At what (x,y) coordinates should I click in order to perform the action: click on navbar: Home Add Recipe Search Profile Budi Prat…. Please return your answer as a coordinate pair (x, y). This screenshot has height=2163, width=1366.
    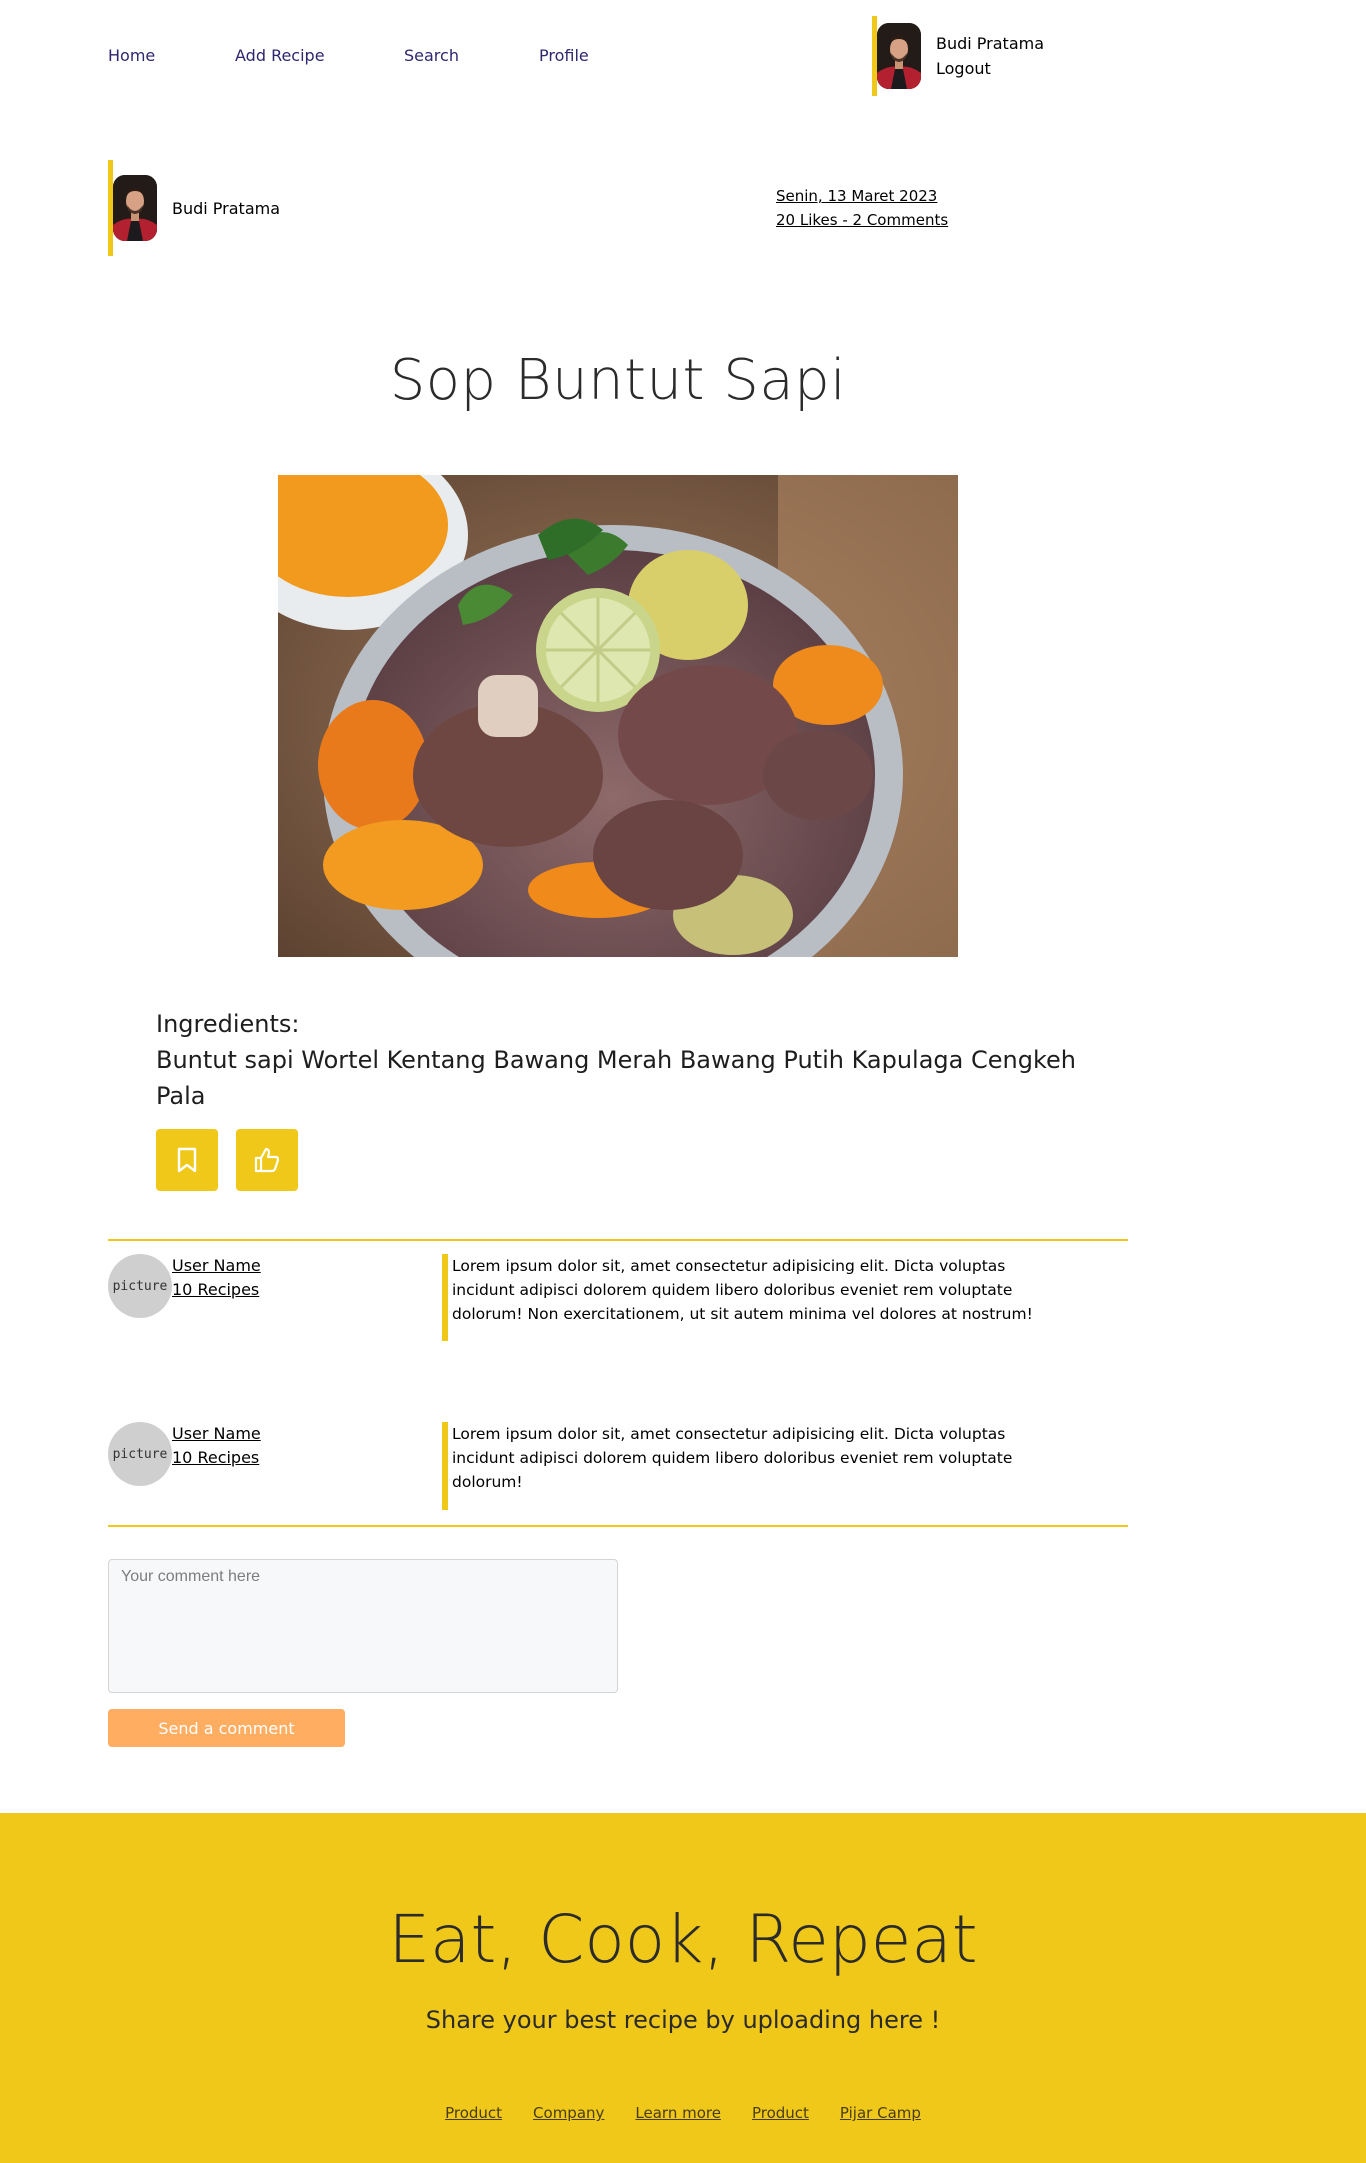
    Looking at the image, I should click on (683, 55).